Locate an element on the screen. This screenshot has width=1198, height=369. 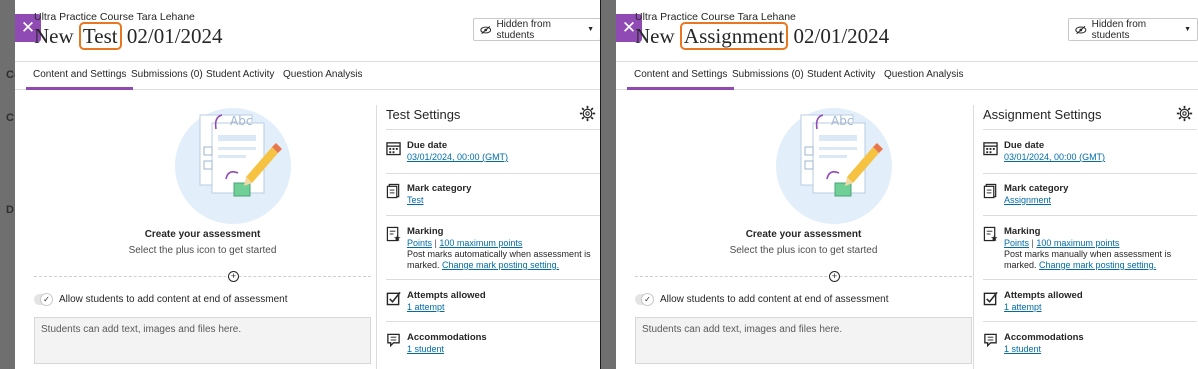
mark-category-link: Assignment is located at coordinates (1027, 200).